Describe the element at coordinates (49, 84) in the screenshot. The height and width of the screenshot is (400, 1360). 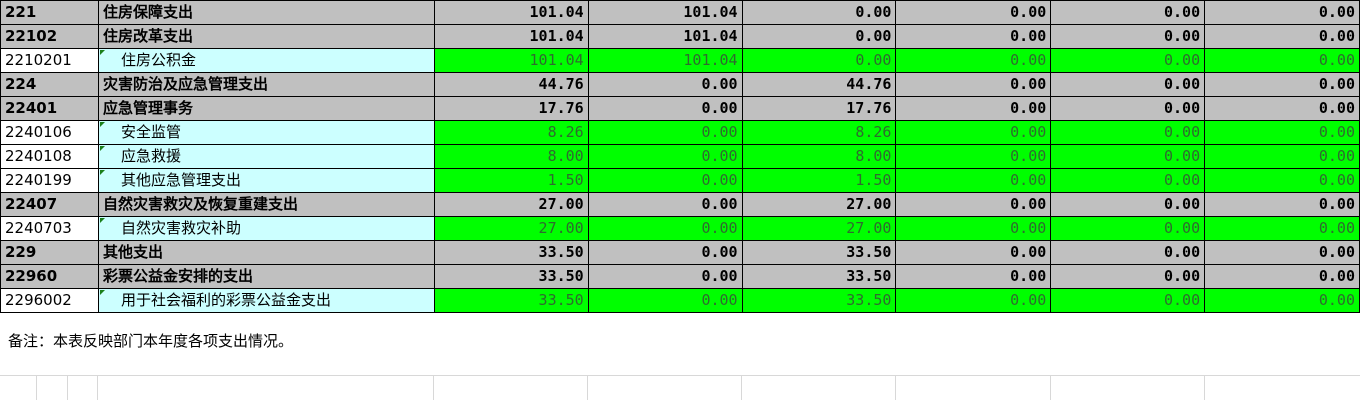
I see `function-code-cell: 224` at that location.